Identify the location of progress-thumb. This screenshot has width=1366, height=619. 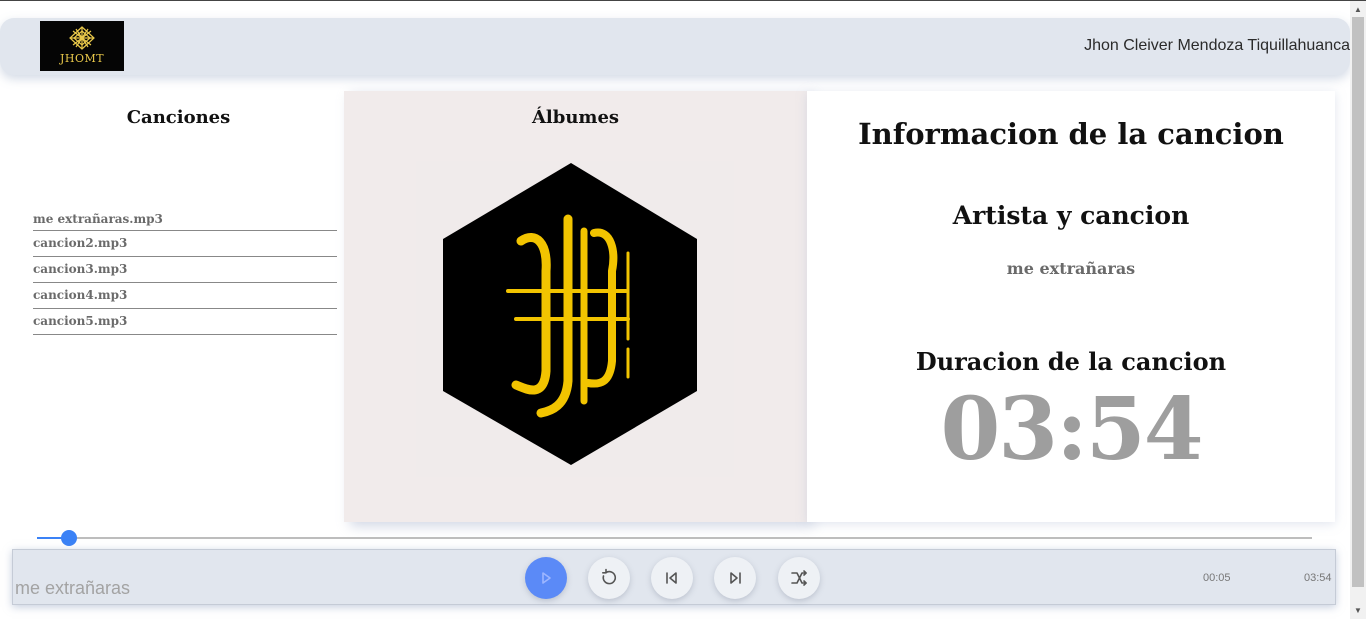
(68, 538).